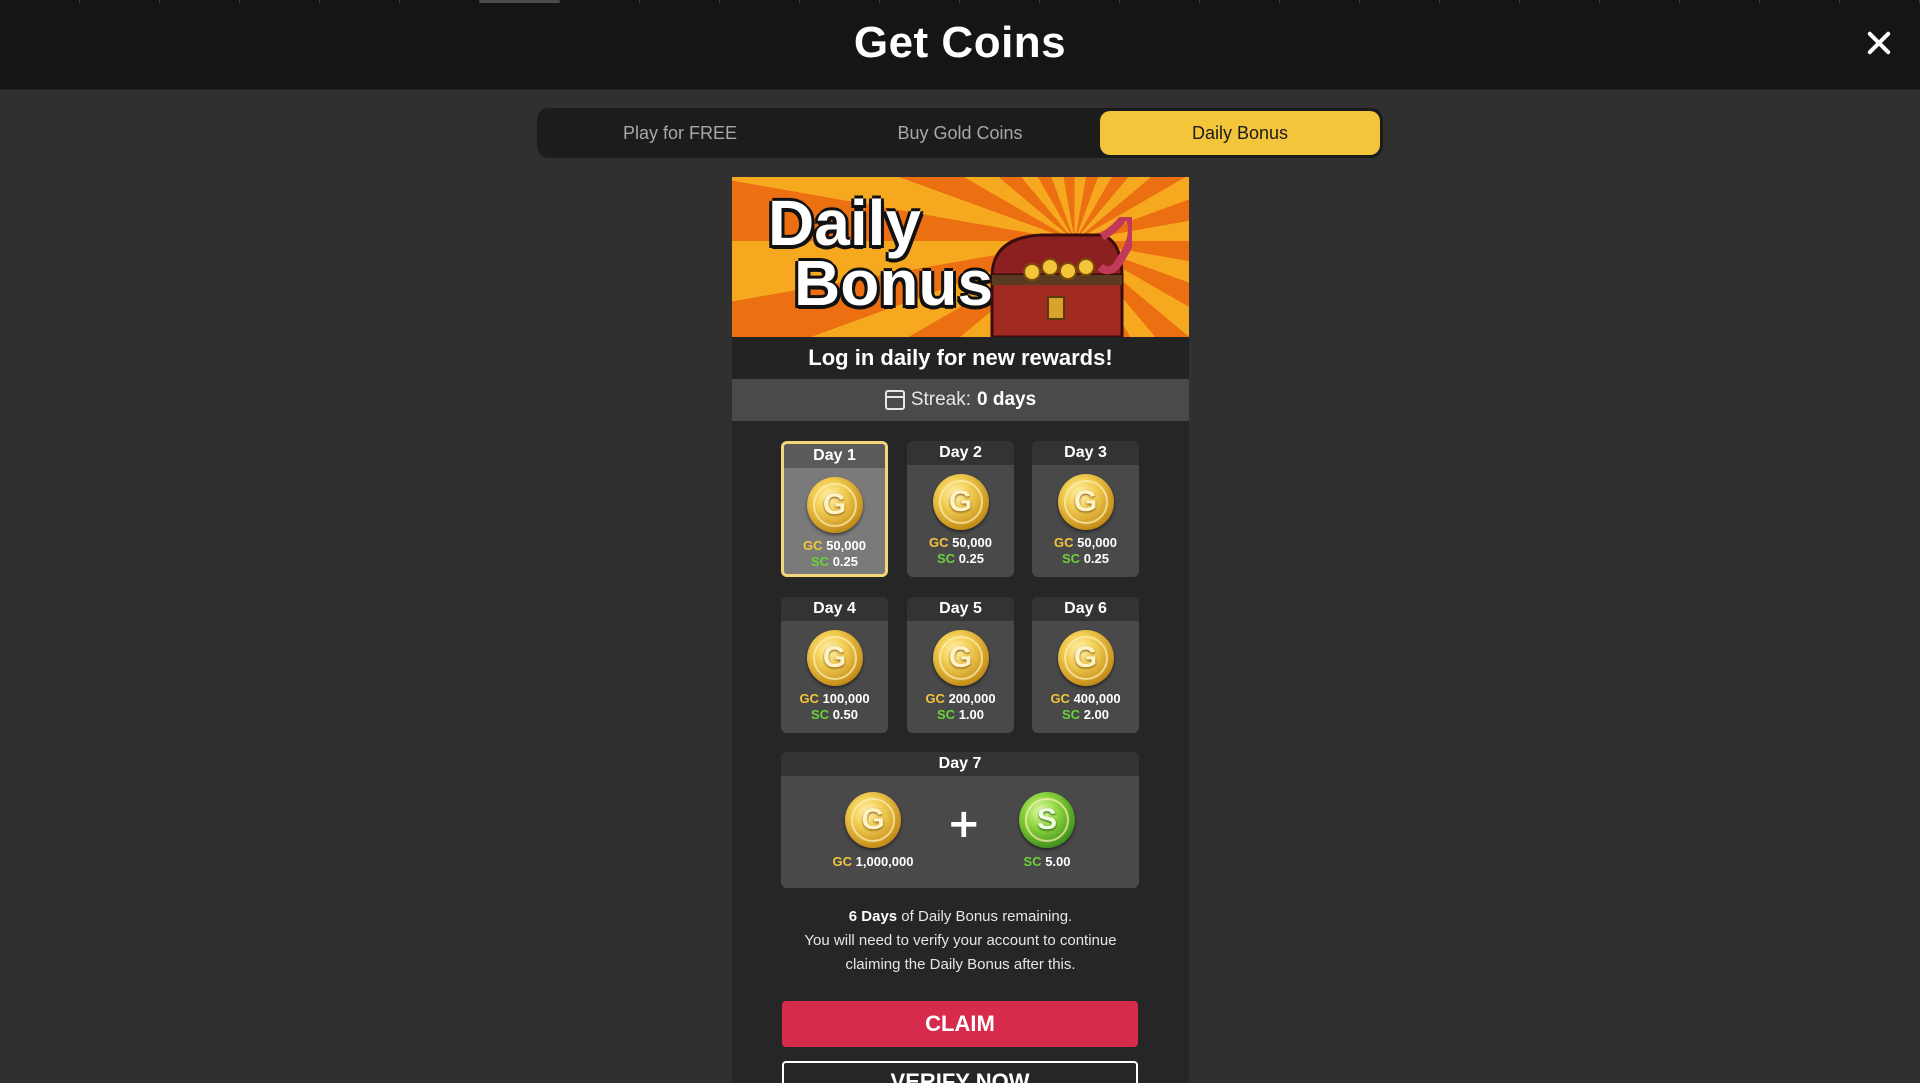  I want to click on sc-amount: SC 2.00, so click(1085, 714).